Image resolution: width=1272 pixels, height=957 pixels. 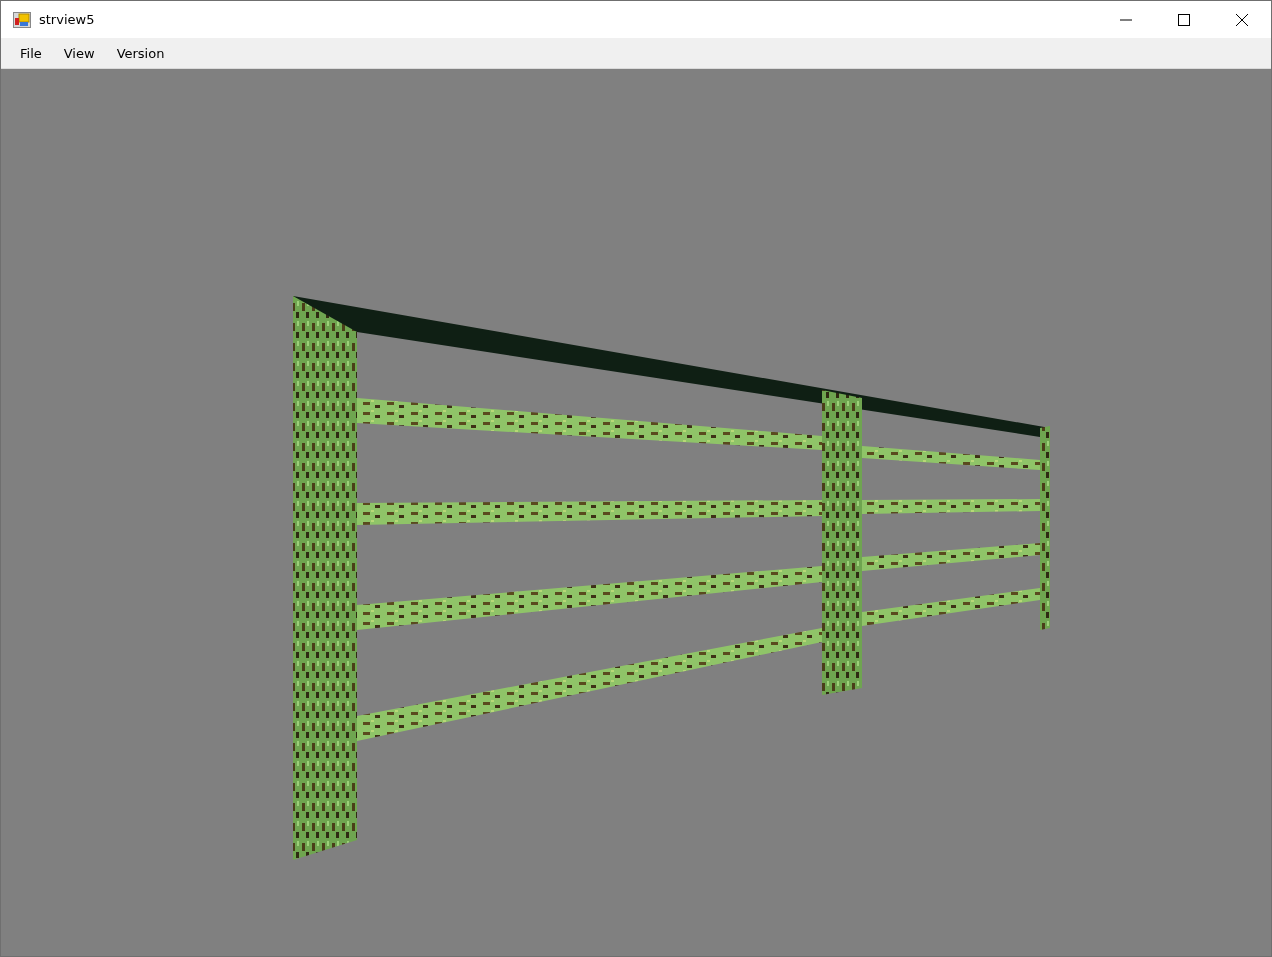 What do you see at coordinates (67, 19) in the screenshot?
I see `window-title: strview5` at bounding box center [67, 19].